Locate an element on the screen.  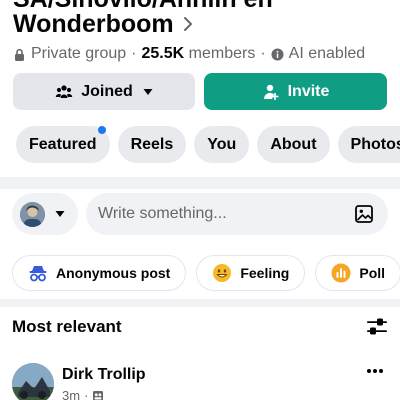
tab-reels: Reels is located at coordinates (152, 144).